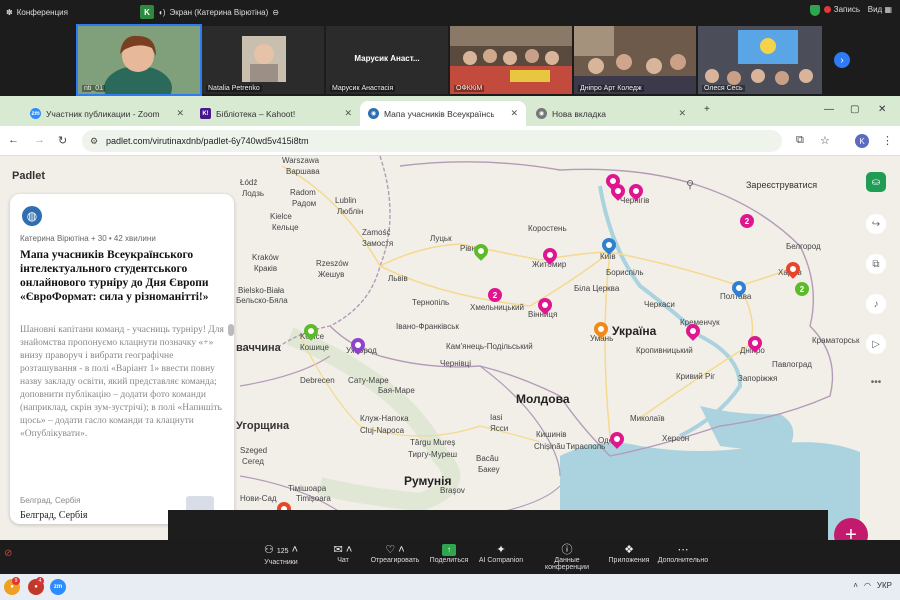 The height and width of the screenshot is (600, 900). I want to click on view-menu: Вид ▦, so click(880, 9).